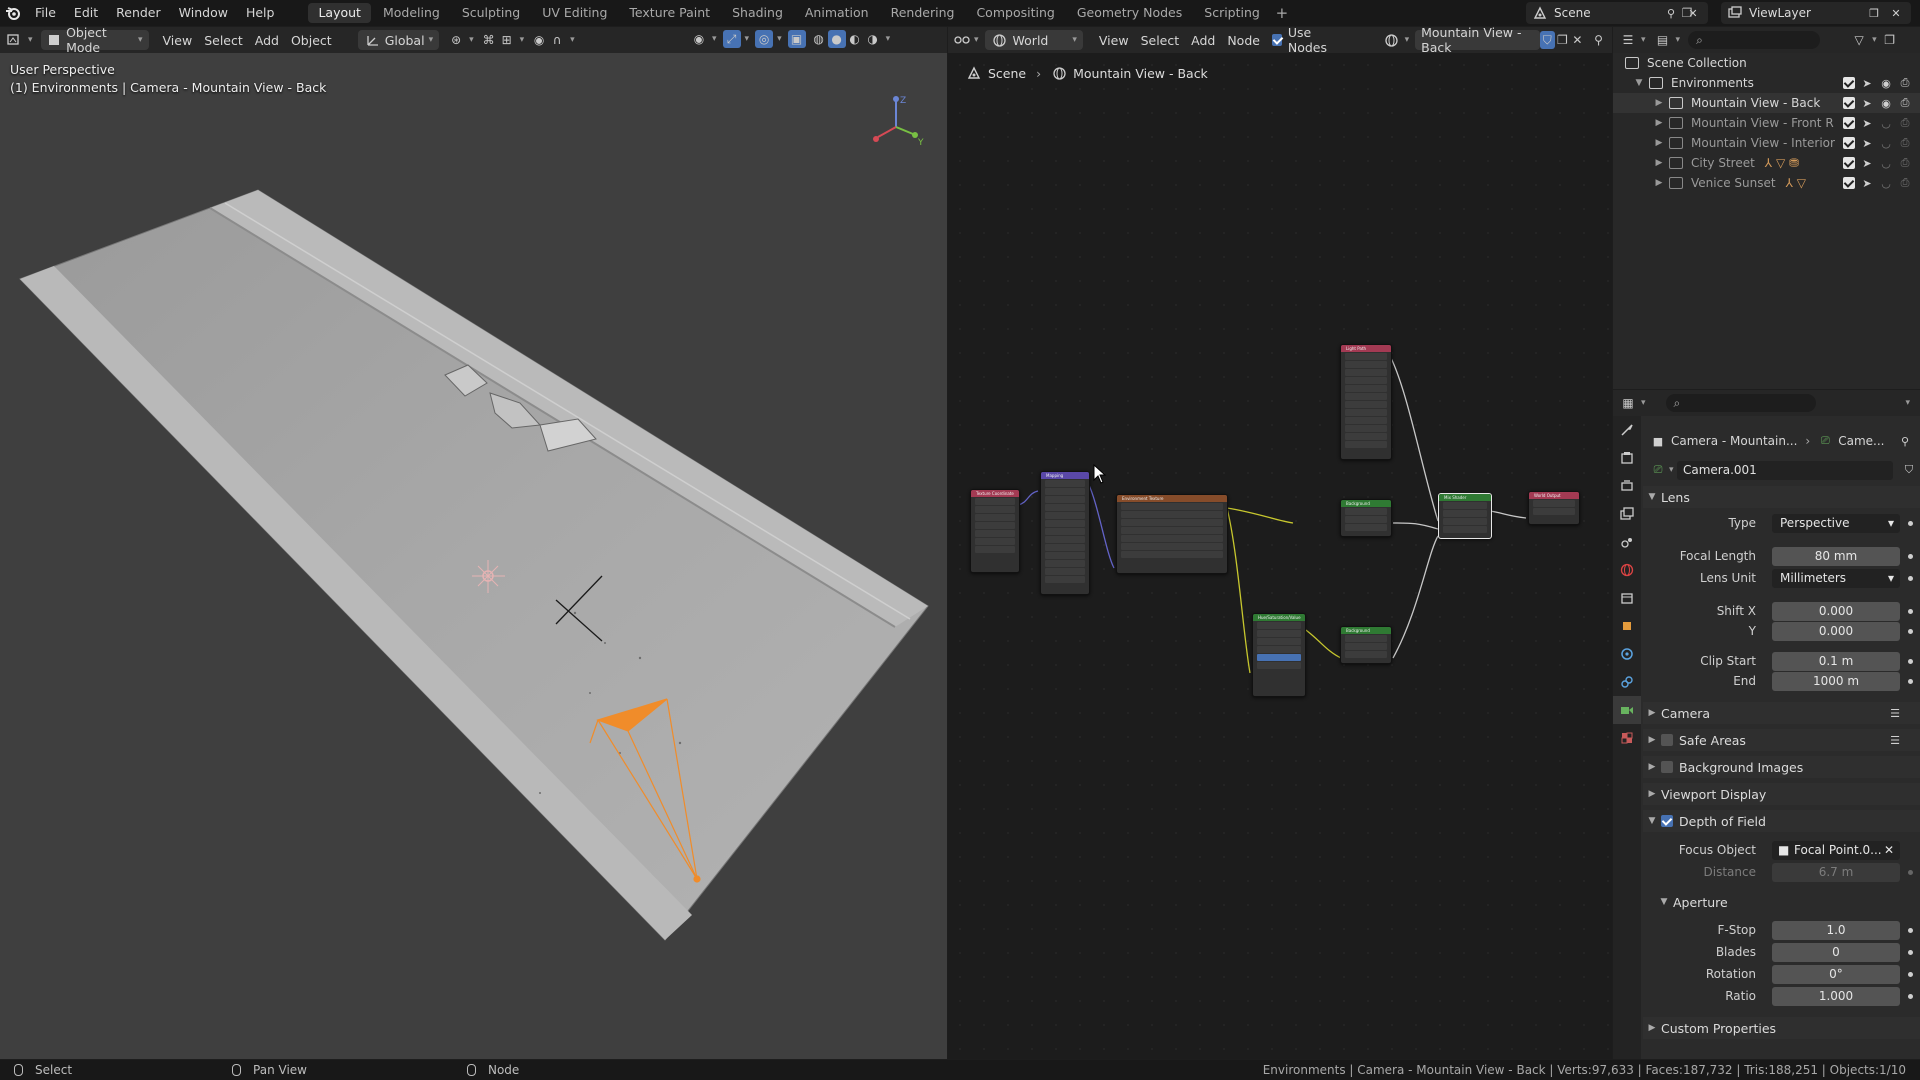 Image resolution: width=1920 pixels, height=1080 pixels. Describe the element at coordinates (1836, 974) in the screenshot. I see `rotation-field: 0°` at that location.